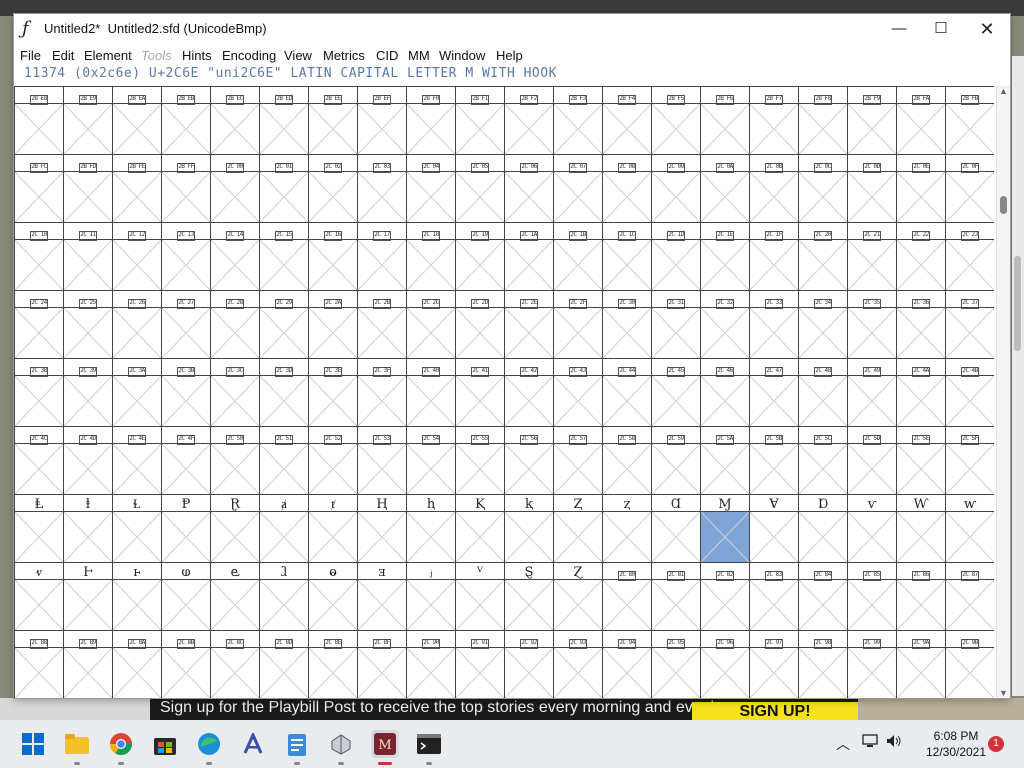 The image size is (1024, 768). I want to click on glyph-cell: 2B FA, so click(920, 120).